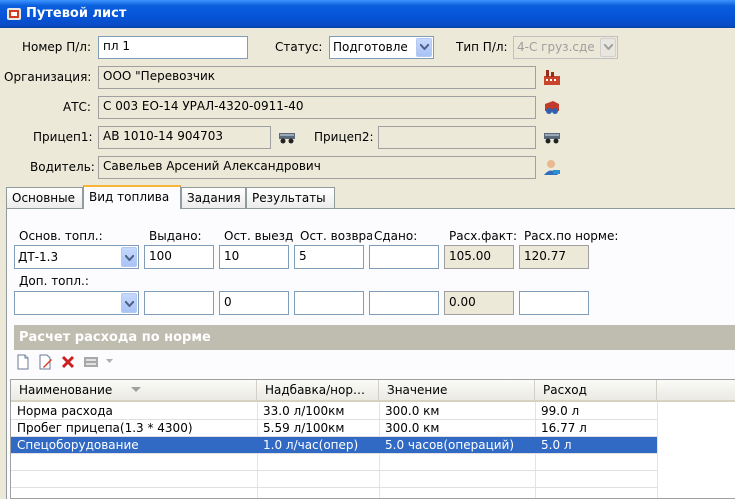 This screenshot has height=499, width=735. I want to click on trailer2-label: Прицеп2:, so click(344, 137).